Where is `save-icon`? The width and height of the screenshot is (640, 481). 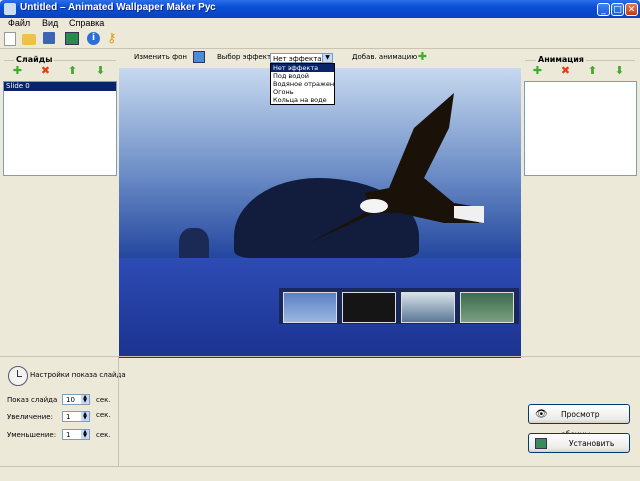
save-icon is located at coordinates (49, 38).